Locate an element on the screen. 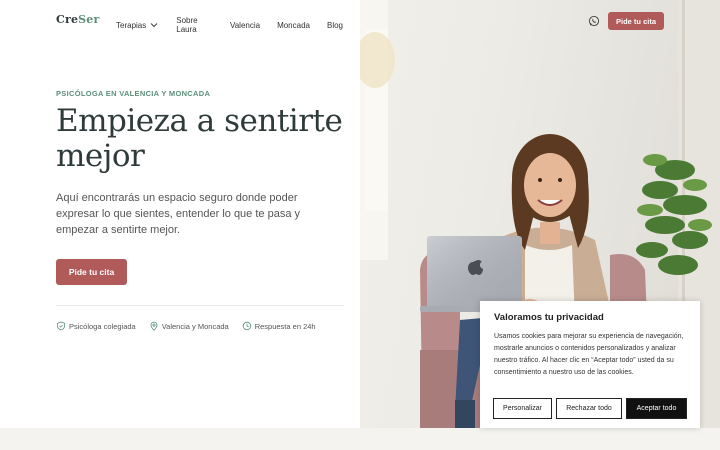 The height and width of the screenshot is (450, 720). nav-item-label: Moncada is located at coordinates (293, 25).